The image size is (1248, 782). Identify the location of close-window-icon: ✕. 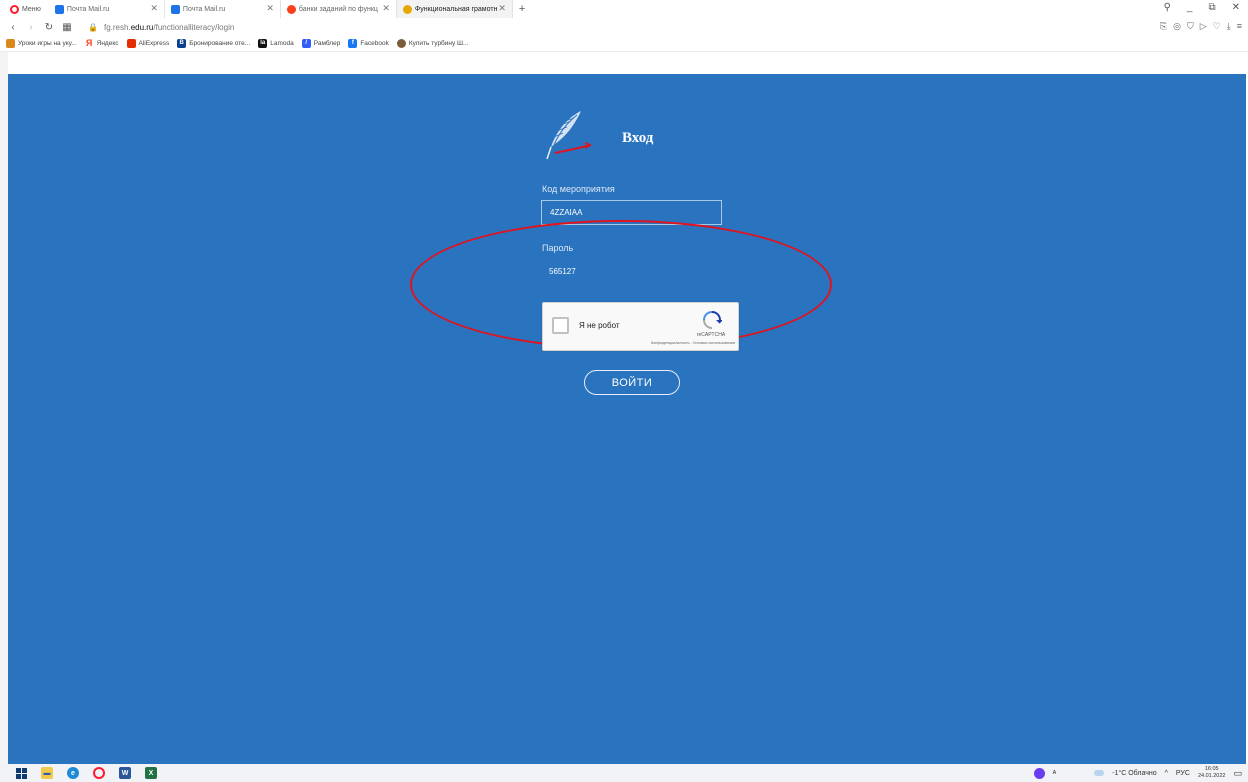
(1236, 7).